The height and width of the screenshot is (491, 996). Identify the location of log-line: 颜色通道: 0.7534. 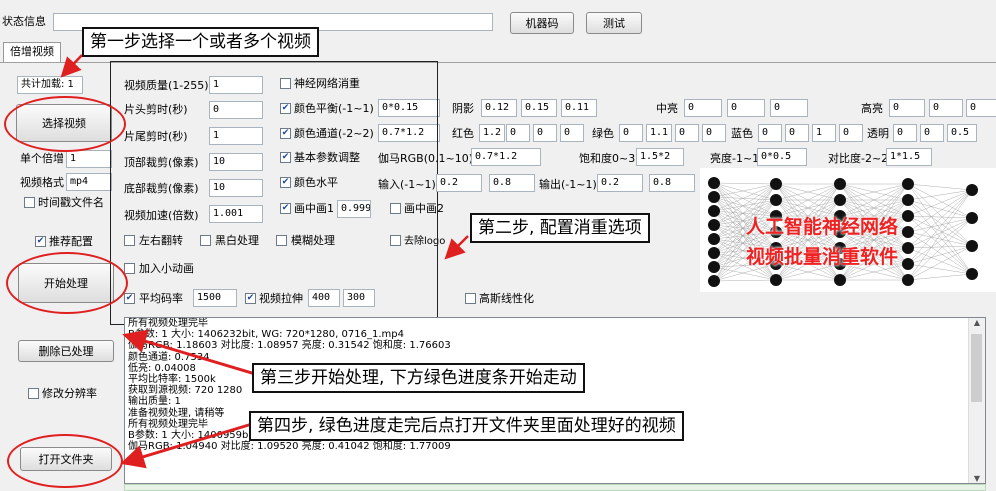
(169, 357).